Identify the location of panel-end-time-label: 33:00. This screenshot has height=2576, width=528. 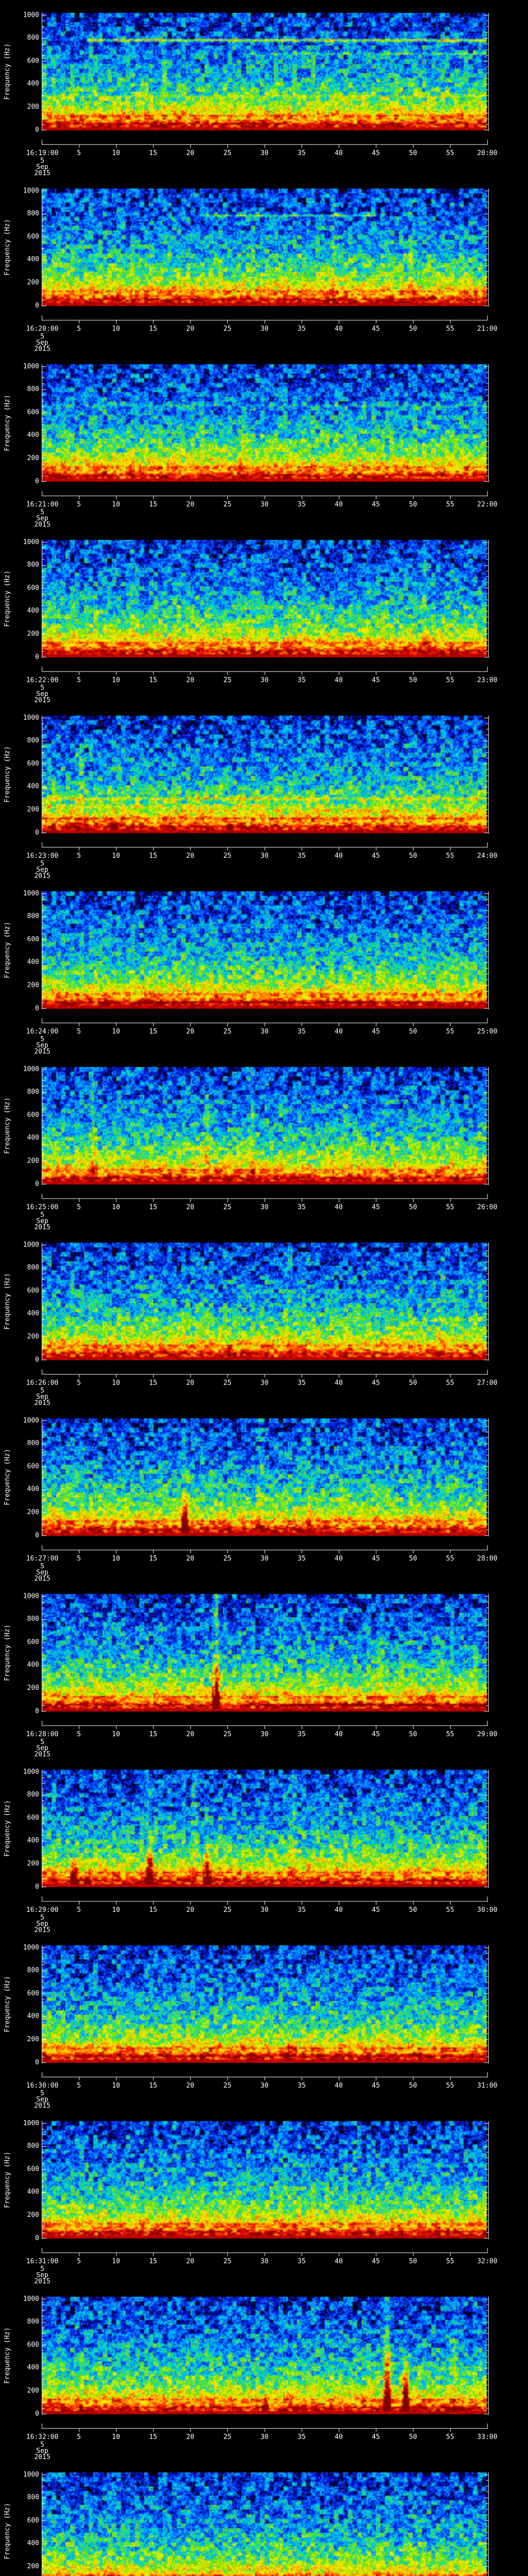
(487, 2437).